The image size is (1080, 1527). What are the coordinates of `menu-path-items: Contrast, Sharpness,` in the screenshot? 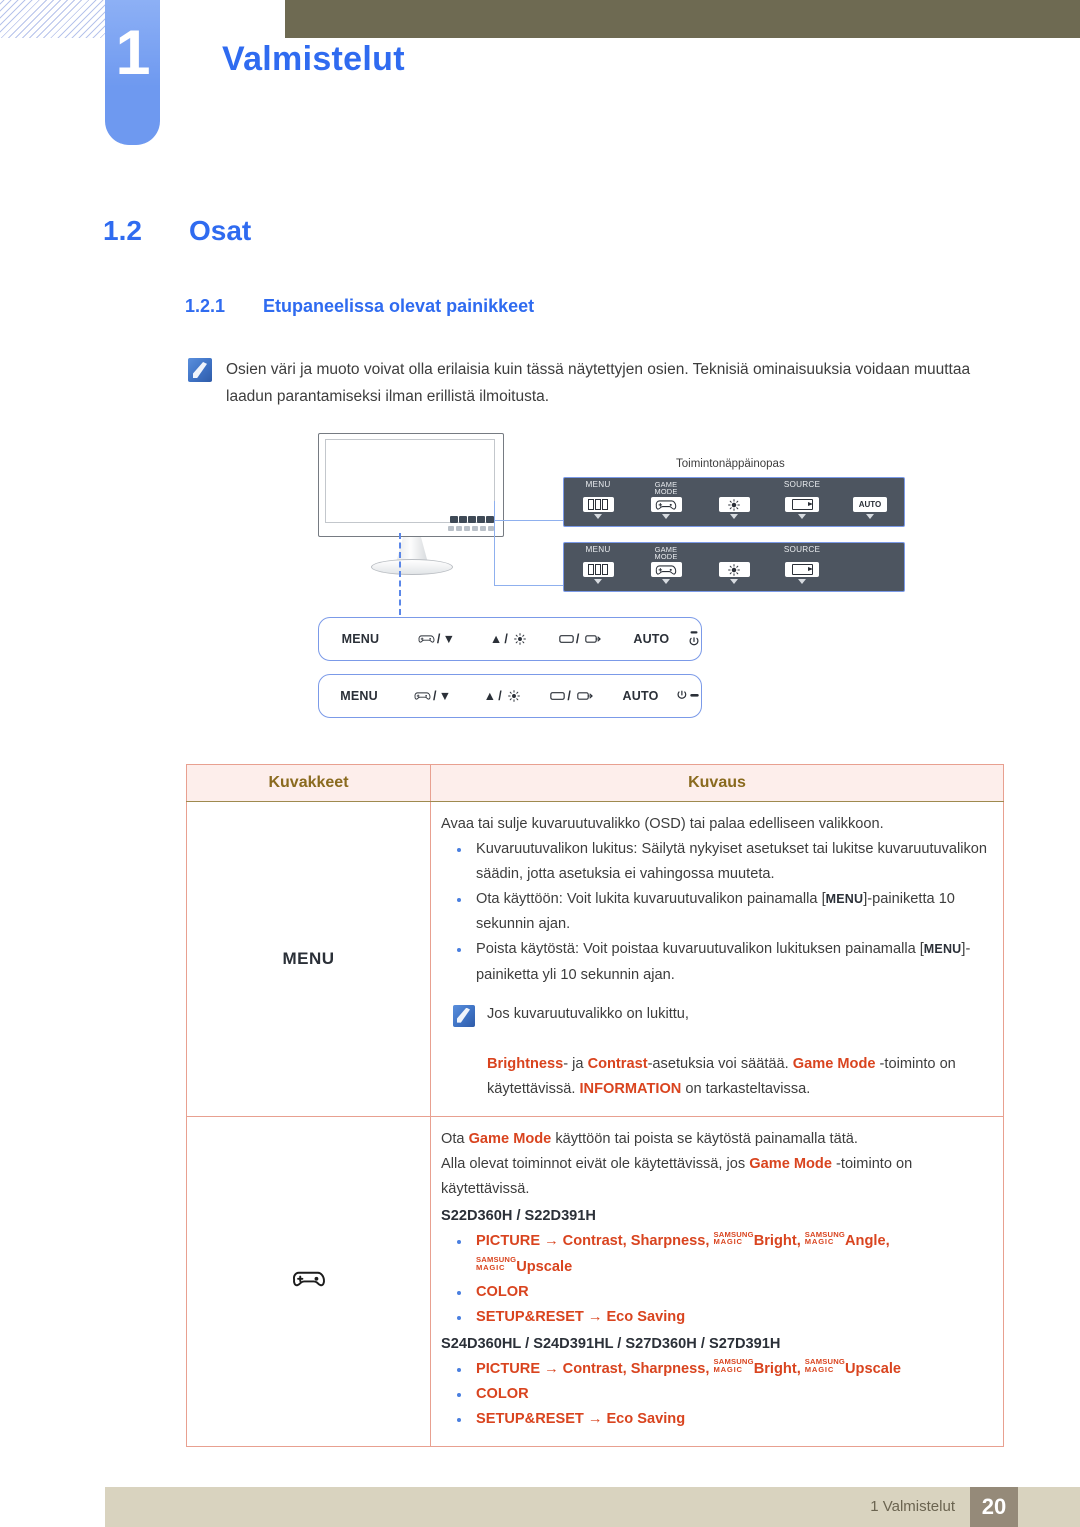 It's located at (638, 1368).